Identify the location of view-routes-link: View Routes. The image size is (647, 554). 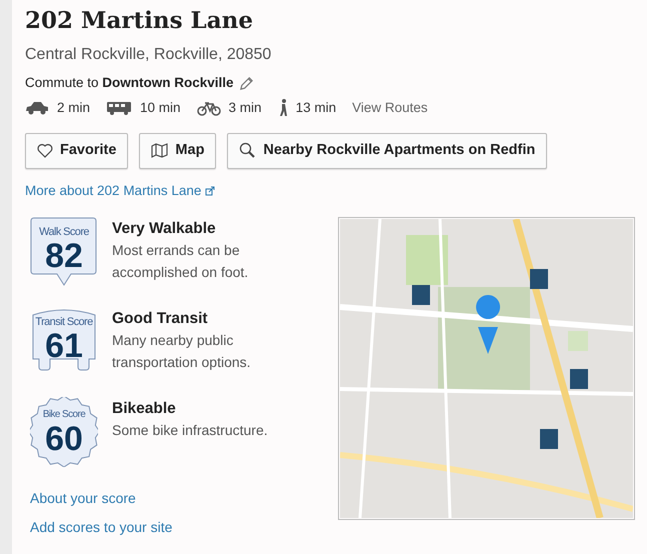
(390, 108).